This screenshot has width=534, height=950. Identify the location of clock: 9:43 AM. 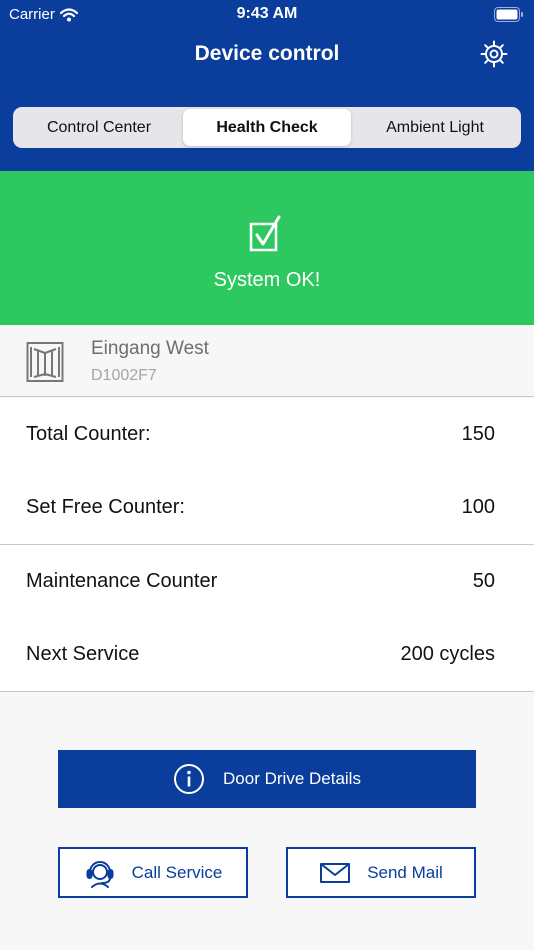
(267, 13).